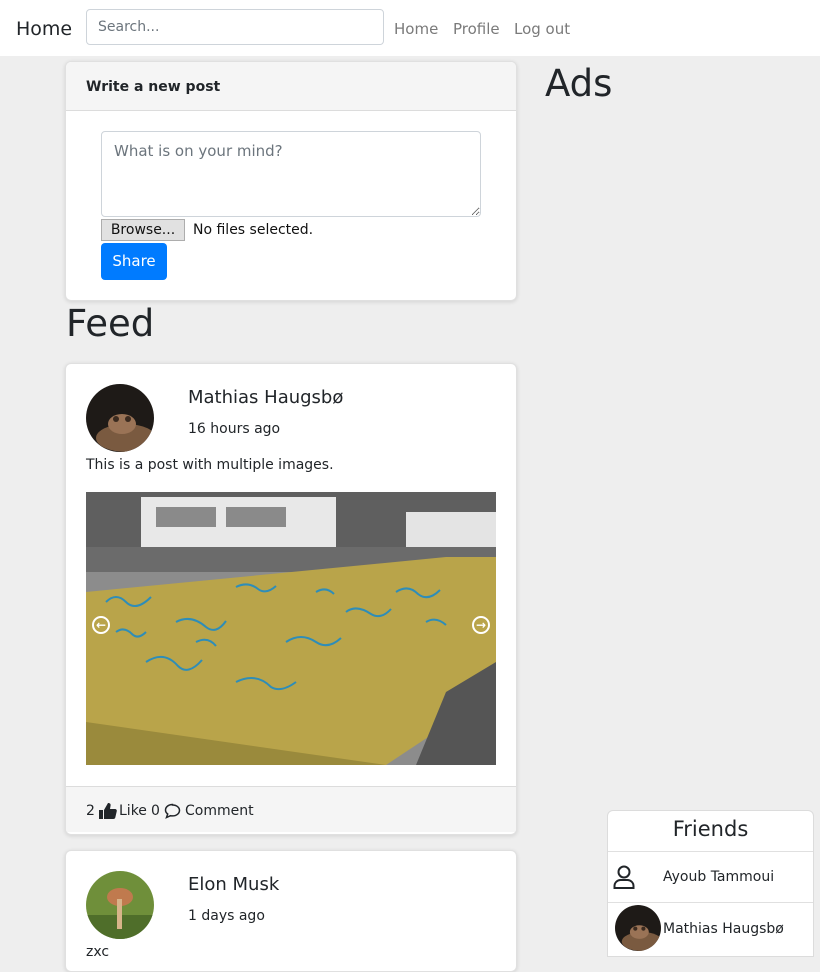 This screenshot has width=820, height=972. I want to click on nav-link-home: Home, so click(416, 29).